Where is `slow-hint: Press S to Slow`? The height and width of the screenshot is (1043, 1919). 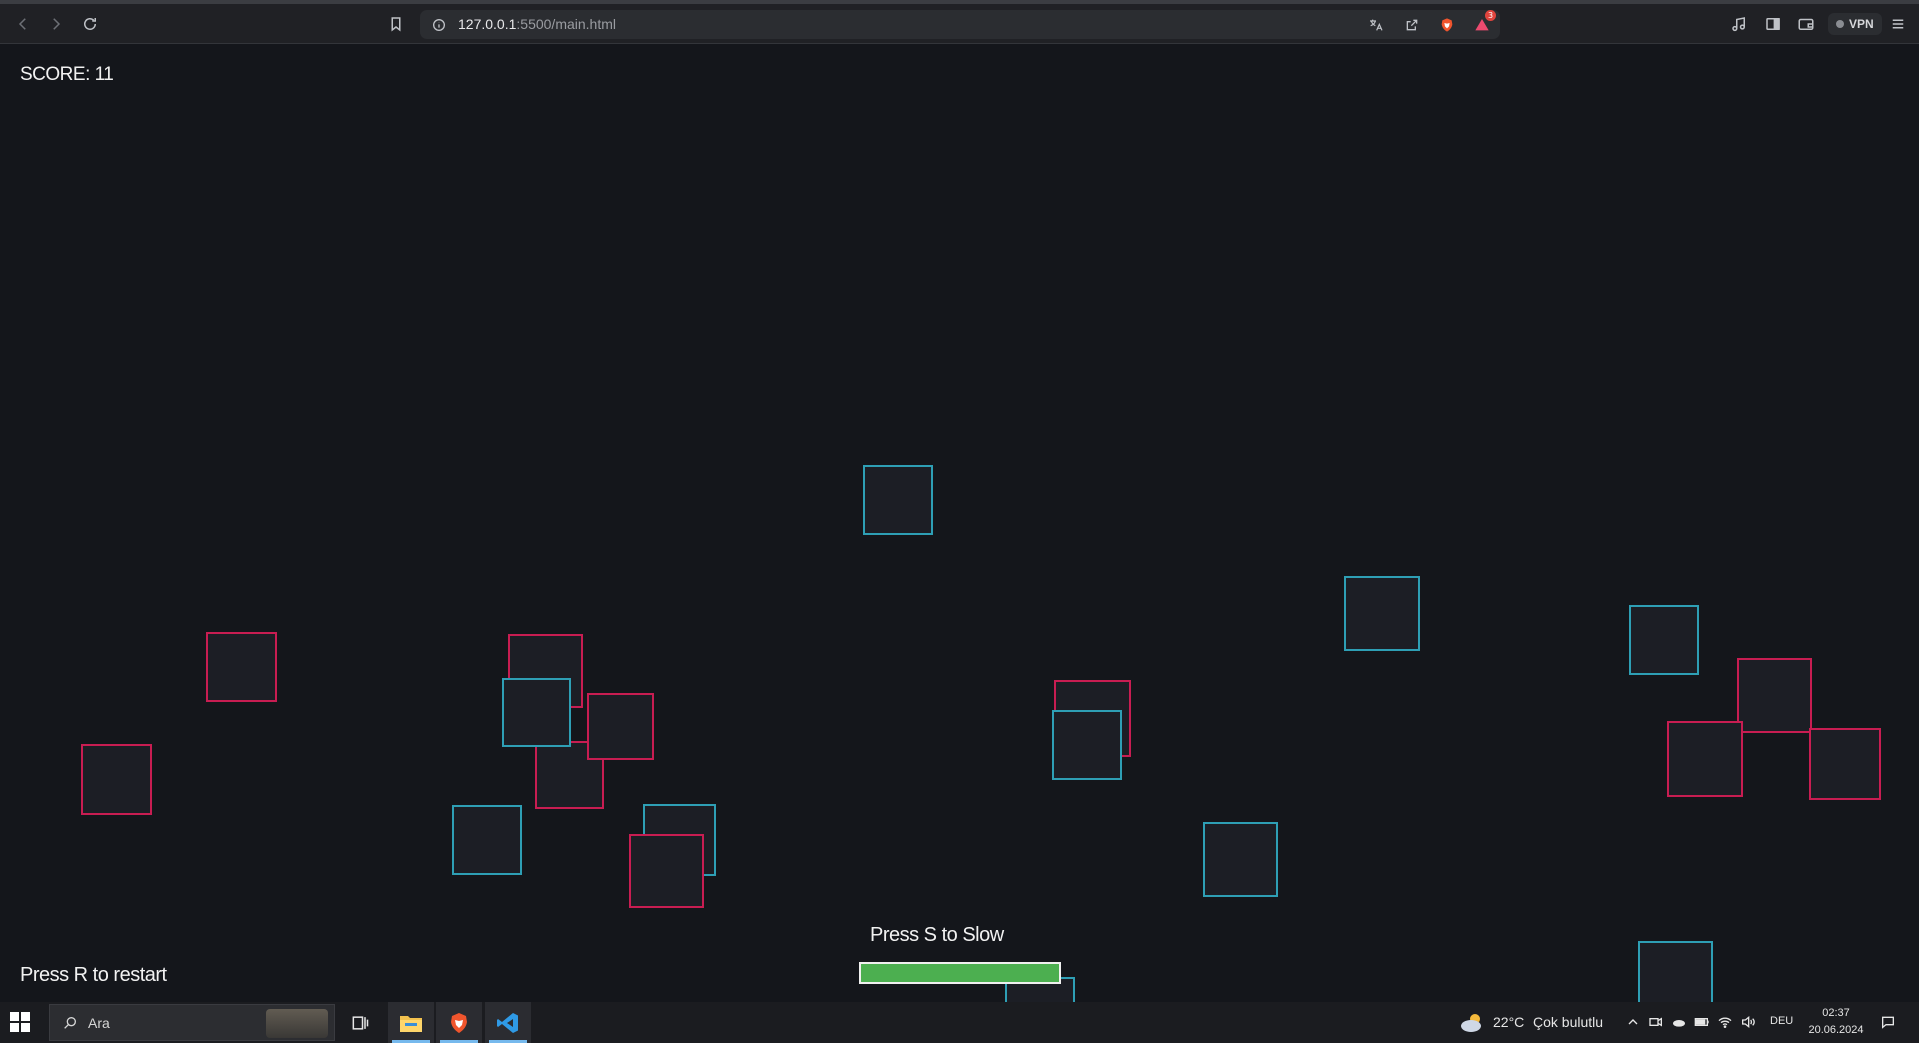 slow-hint: Press S to Slow is located at coordinates (937, 935).